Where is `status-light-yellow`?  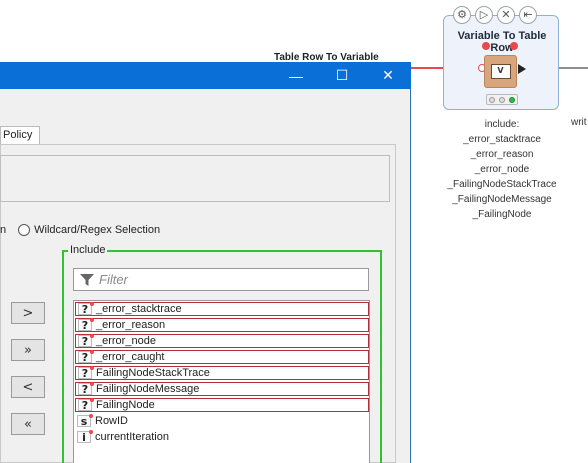
status-light-yellow is located at coordinates (502, 99).